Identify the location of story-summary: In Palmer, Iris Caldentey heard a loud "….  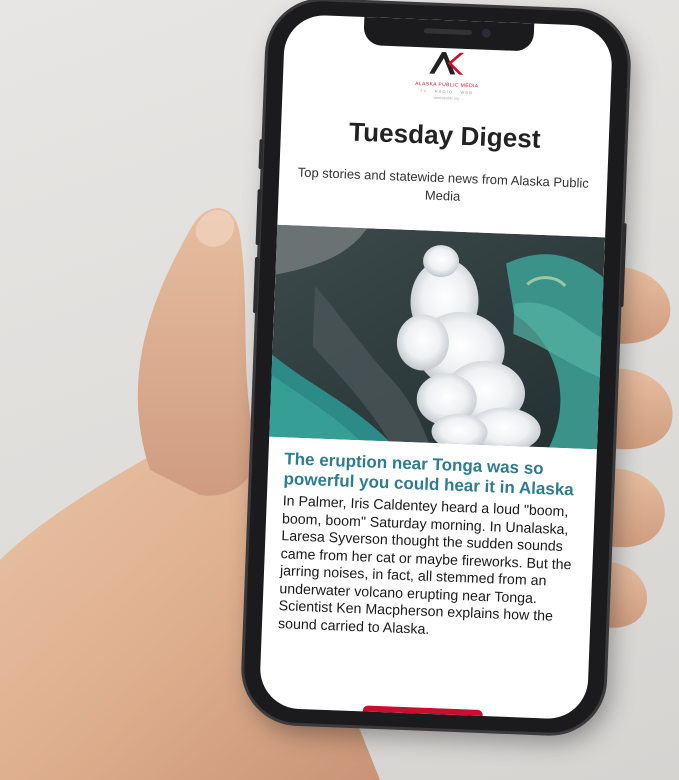
(424, 565).